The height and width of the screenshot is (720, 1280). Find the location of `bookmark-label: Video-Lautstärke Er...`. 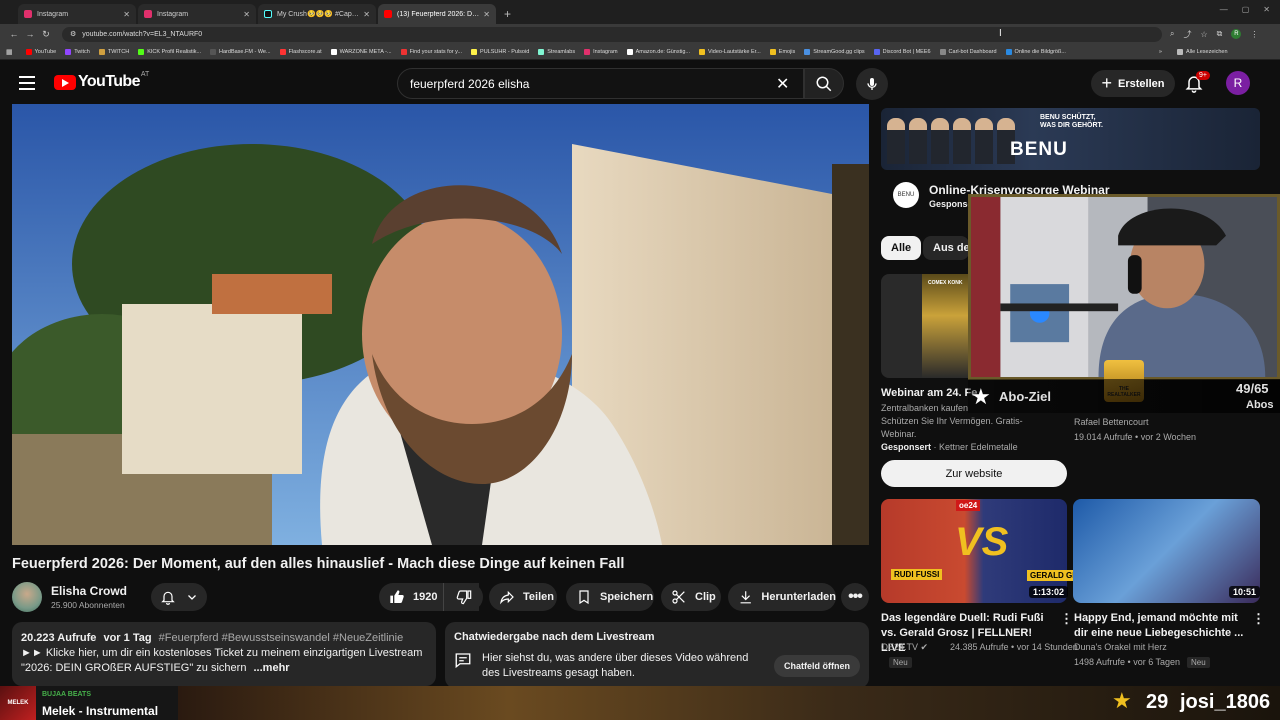

bookmark-label: Video-Lautstärke Er... is located at coordinates (734, 51).